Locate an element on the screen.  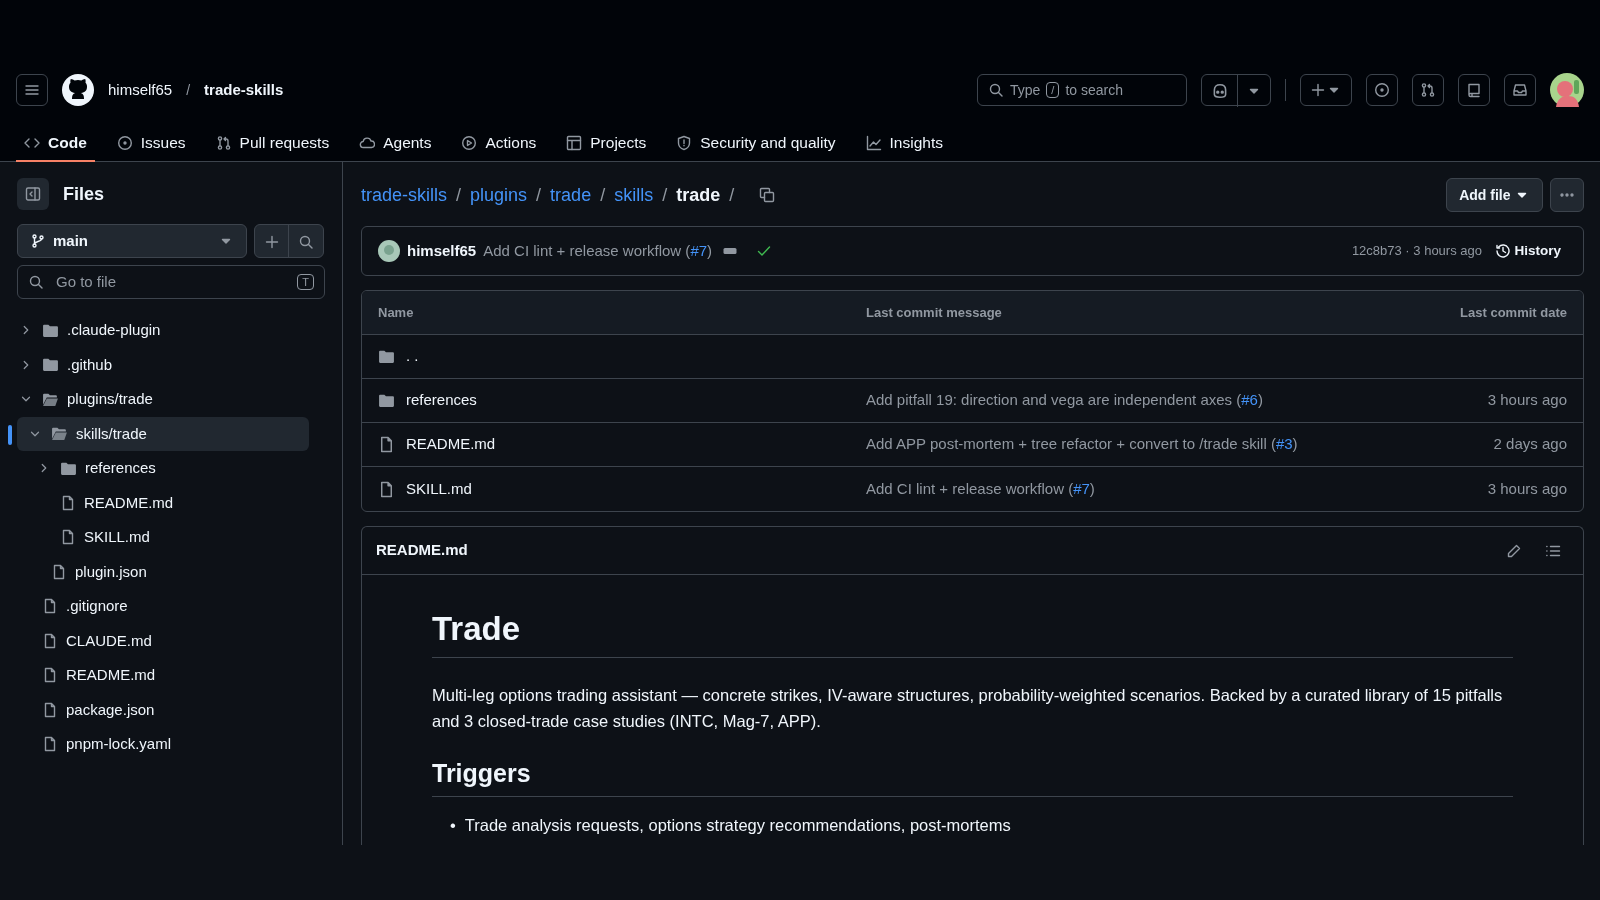
sidebar-icon is located at coordinates (33, 194).